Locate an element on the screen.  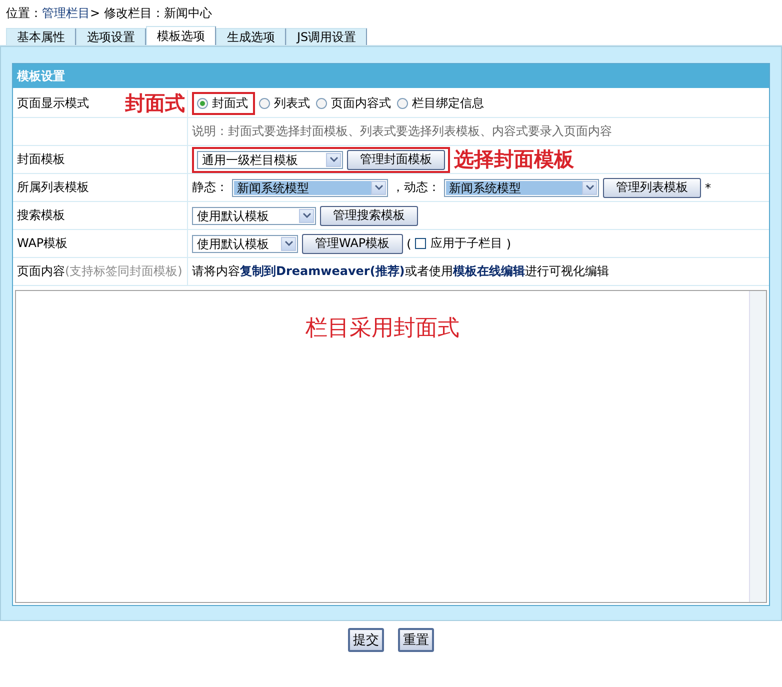
annotation-label: 选择封面模板 is located at coordinates (514, 159).